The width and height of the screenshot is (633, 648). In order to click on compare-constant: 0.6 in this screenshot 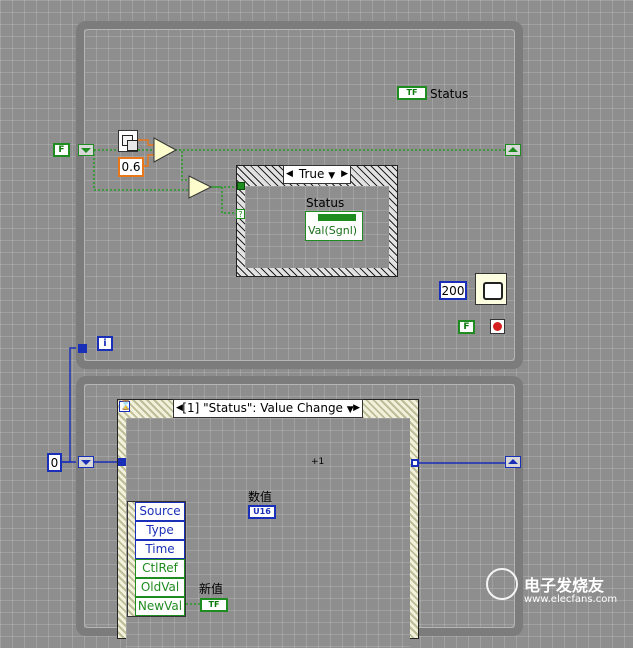, I will do `click(131, 167)`.